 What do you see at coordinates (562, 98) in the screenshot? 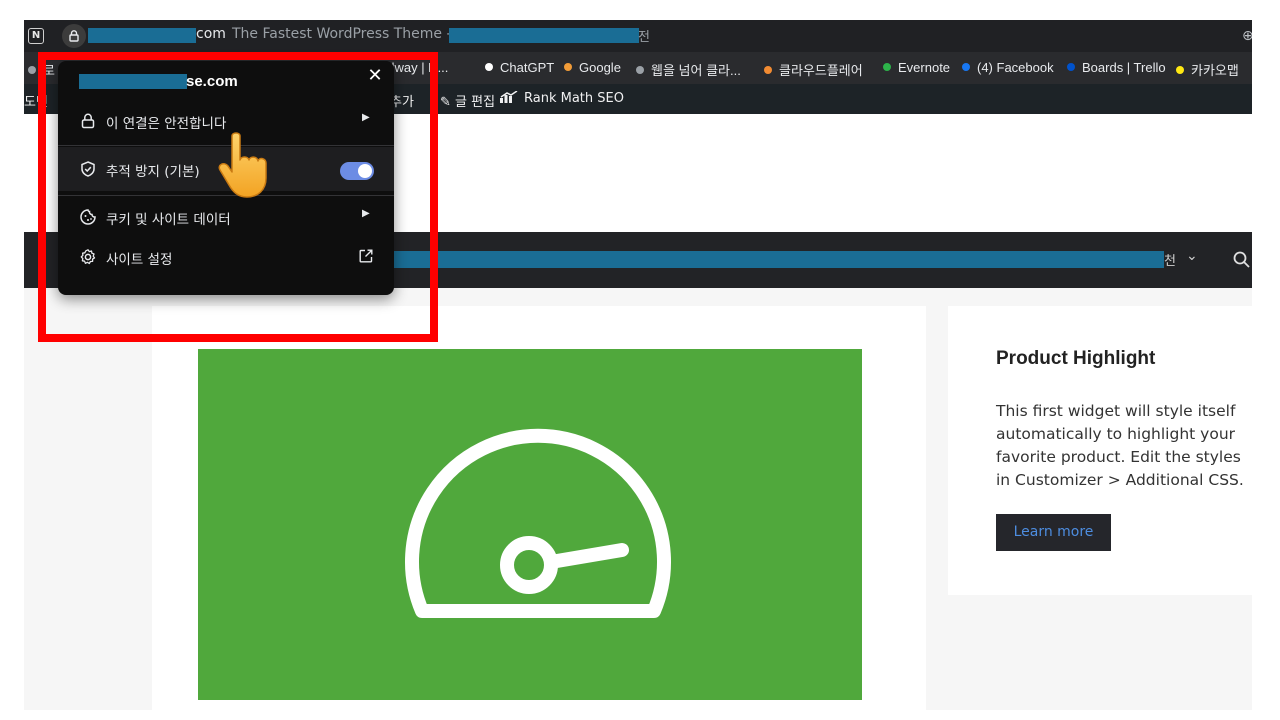
I see `admin-bar-rank-math: Rank Math SEO` at bounding box center [562, 98].